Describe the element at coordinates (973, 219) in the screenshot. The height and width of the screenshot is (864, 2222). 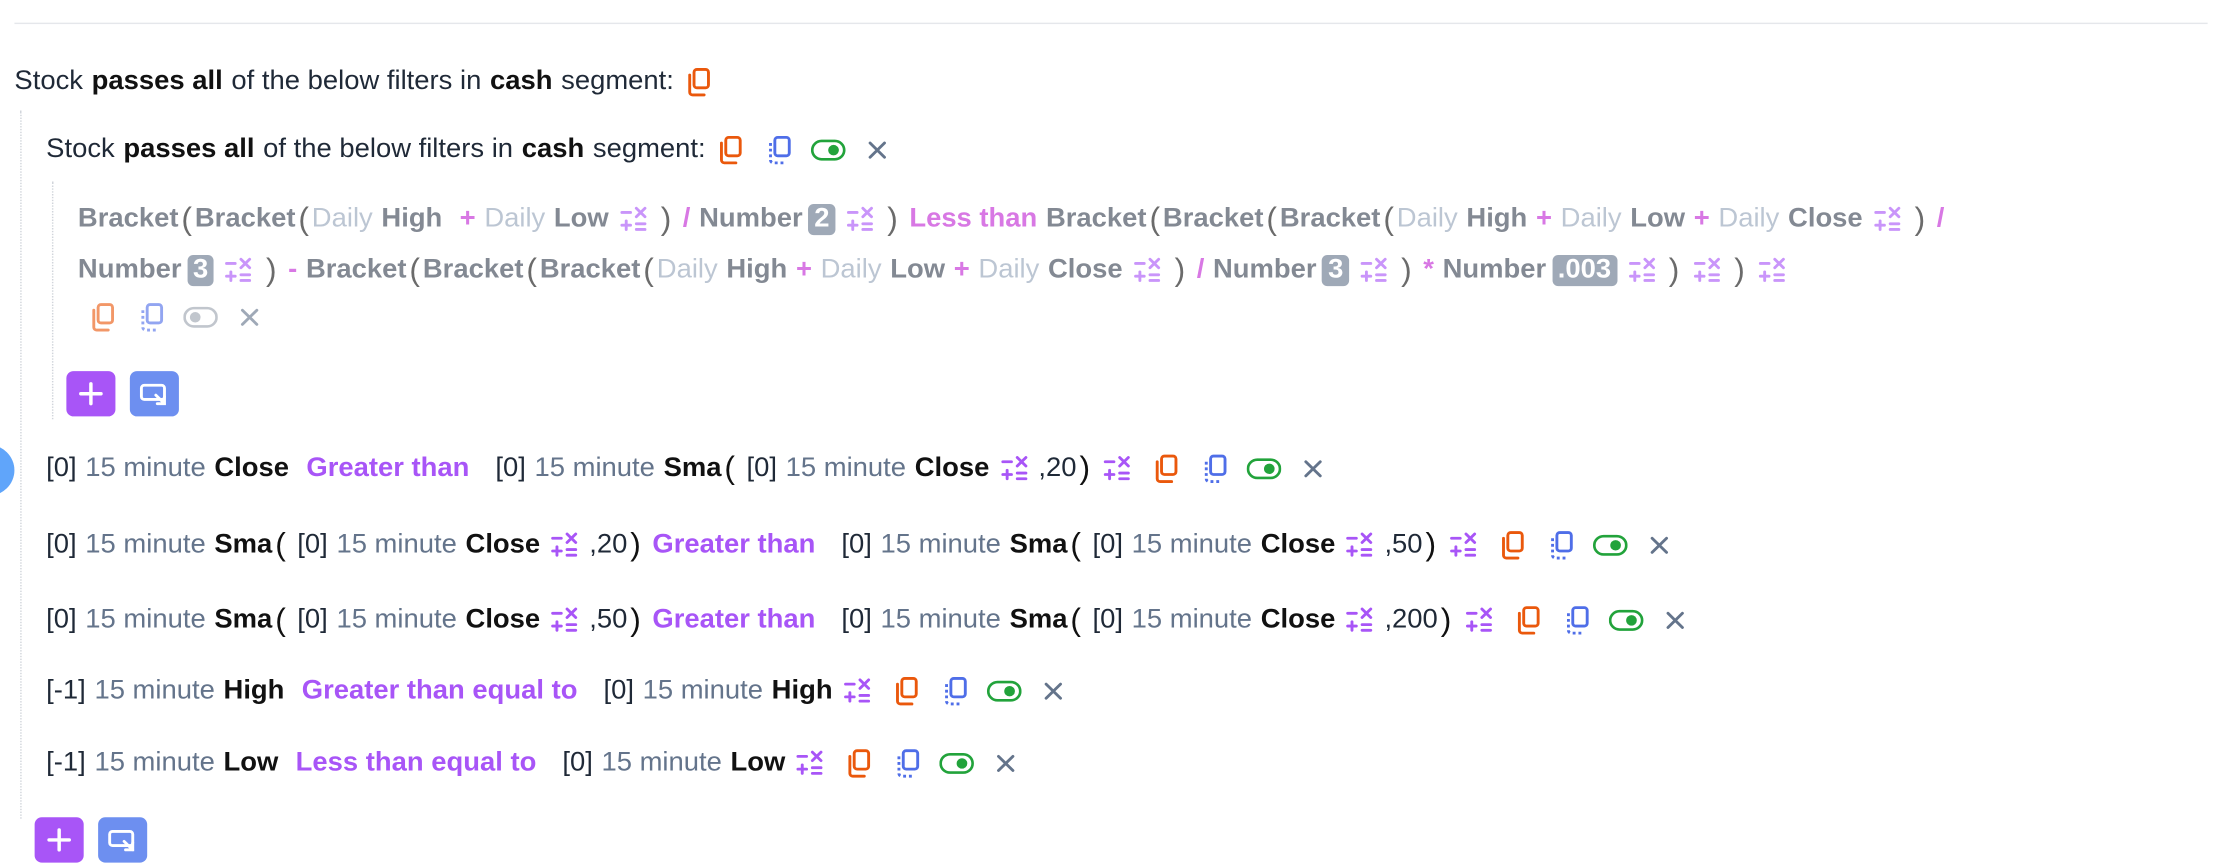
I see `comparison-operator: Less than` at that location.